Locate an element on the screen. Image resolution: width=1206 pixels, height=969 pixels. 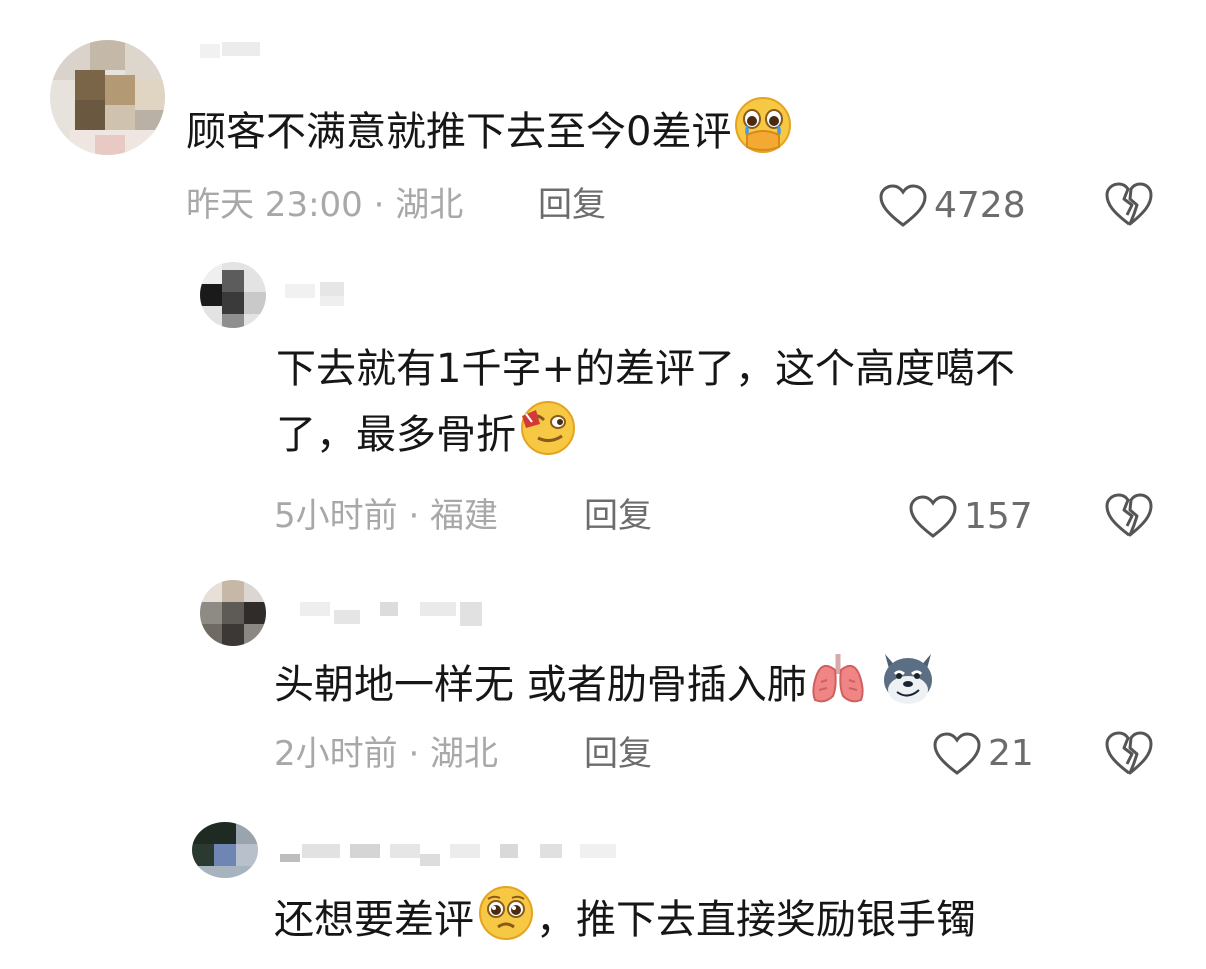
comment-text: 顾客不满意就推下去至今0差评 is located at coordinates (489, 134).